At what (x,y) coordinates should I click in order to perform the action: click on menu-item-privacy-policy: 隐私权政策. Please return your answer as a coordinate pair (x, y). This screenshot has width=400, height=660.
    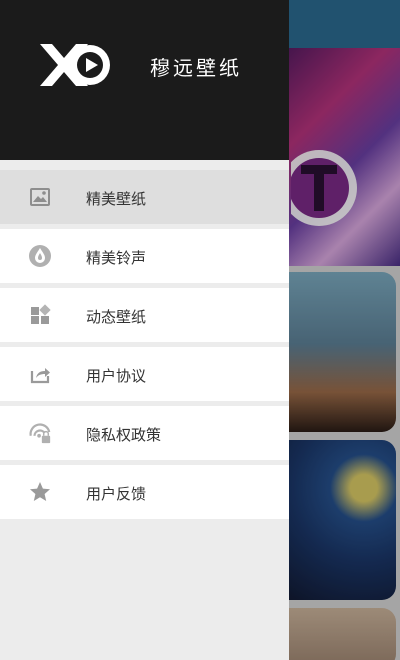
    Looking at the image, I should click on (144, 433).